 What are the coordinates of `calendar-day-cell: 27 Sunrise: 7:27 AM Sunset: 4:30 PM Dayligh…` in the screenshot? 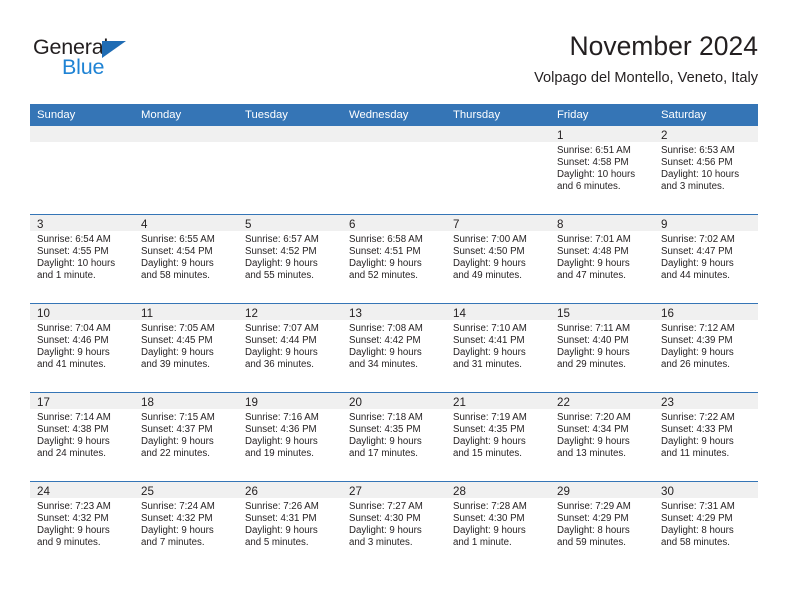 It's located at (394, 526).